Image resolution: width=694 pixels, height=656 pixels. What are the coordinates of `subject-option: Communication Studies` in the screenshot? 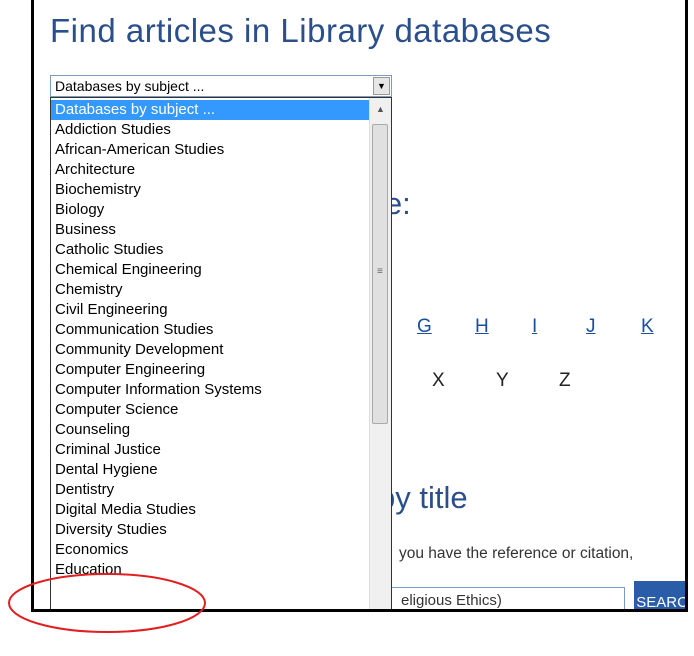 It's located at (210, 330).